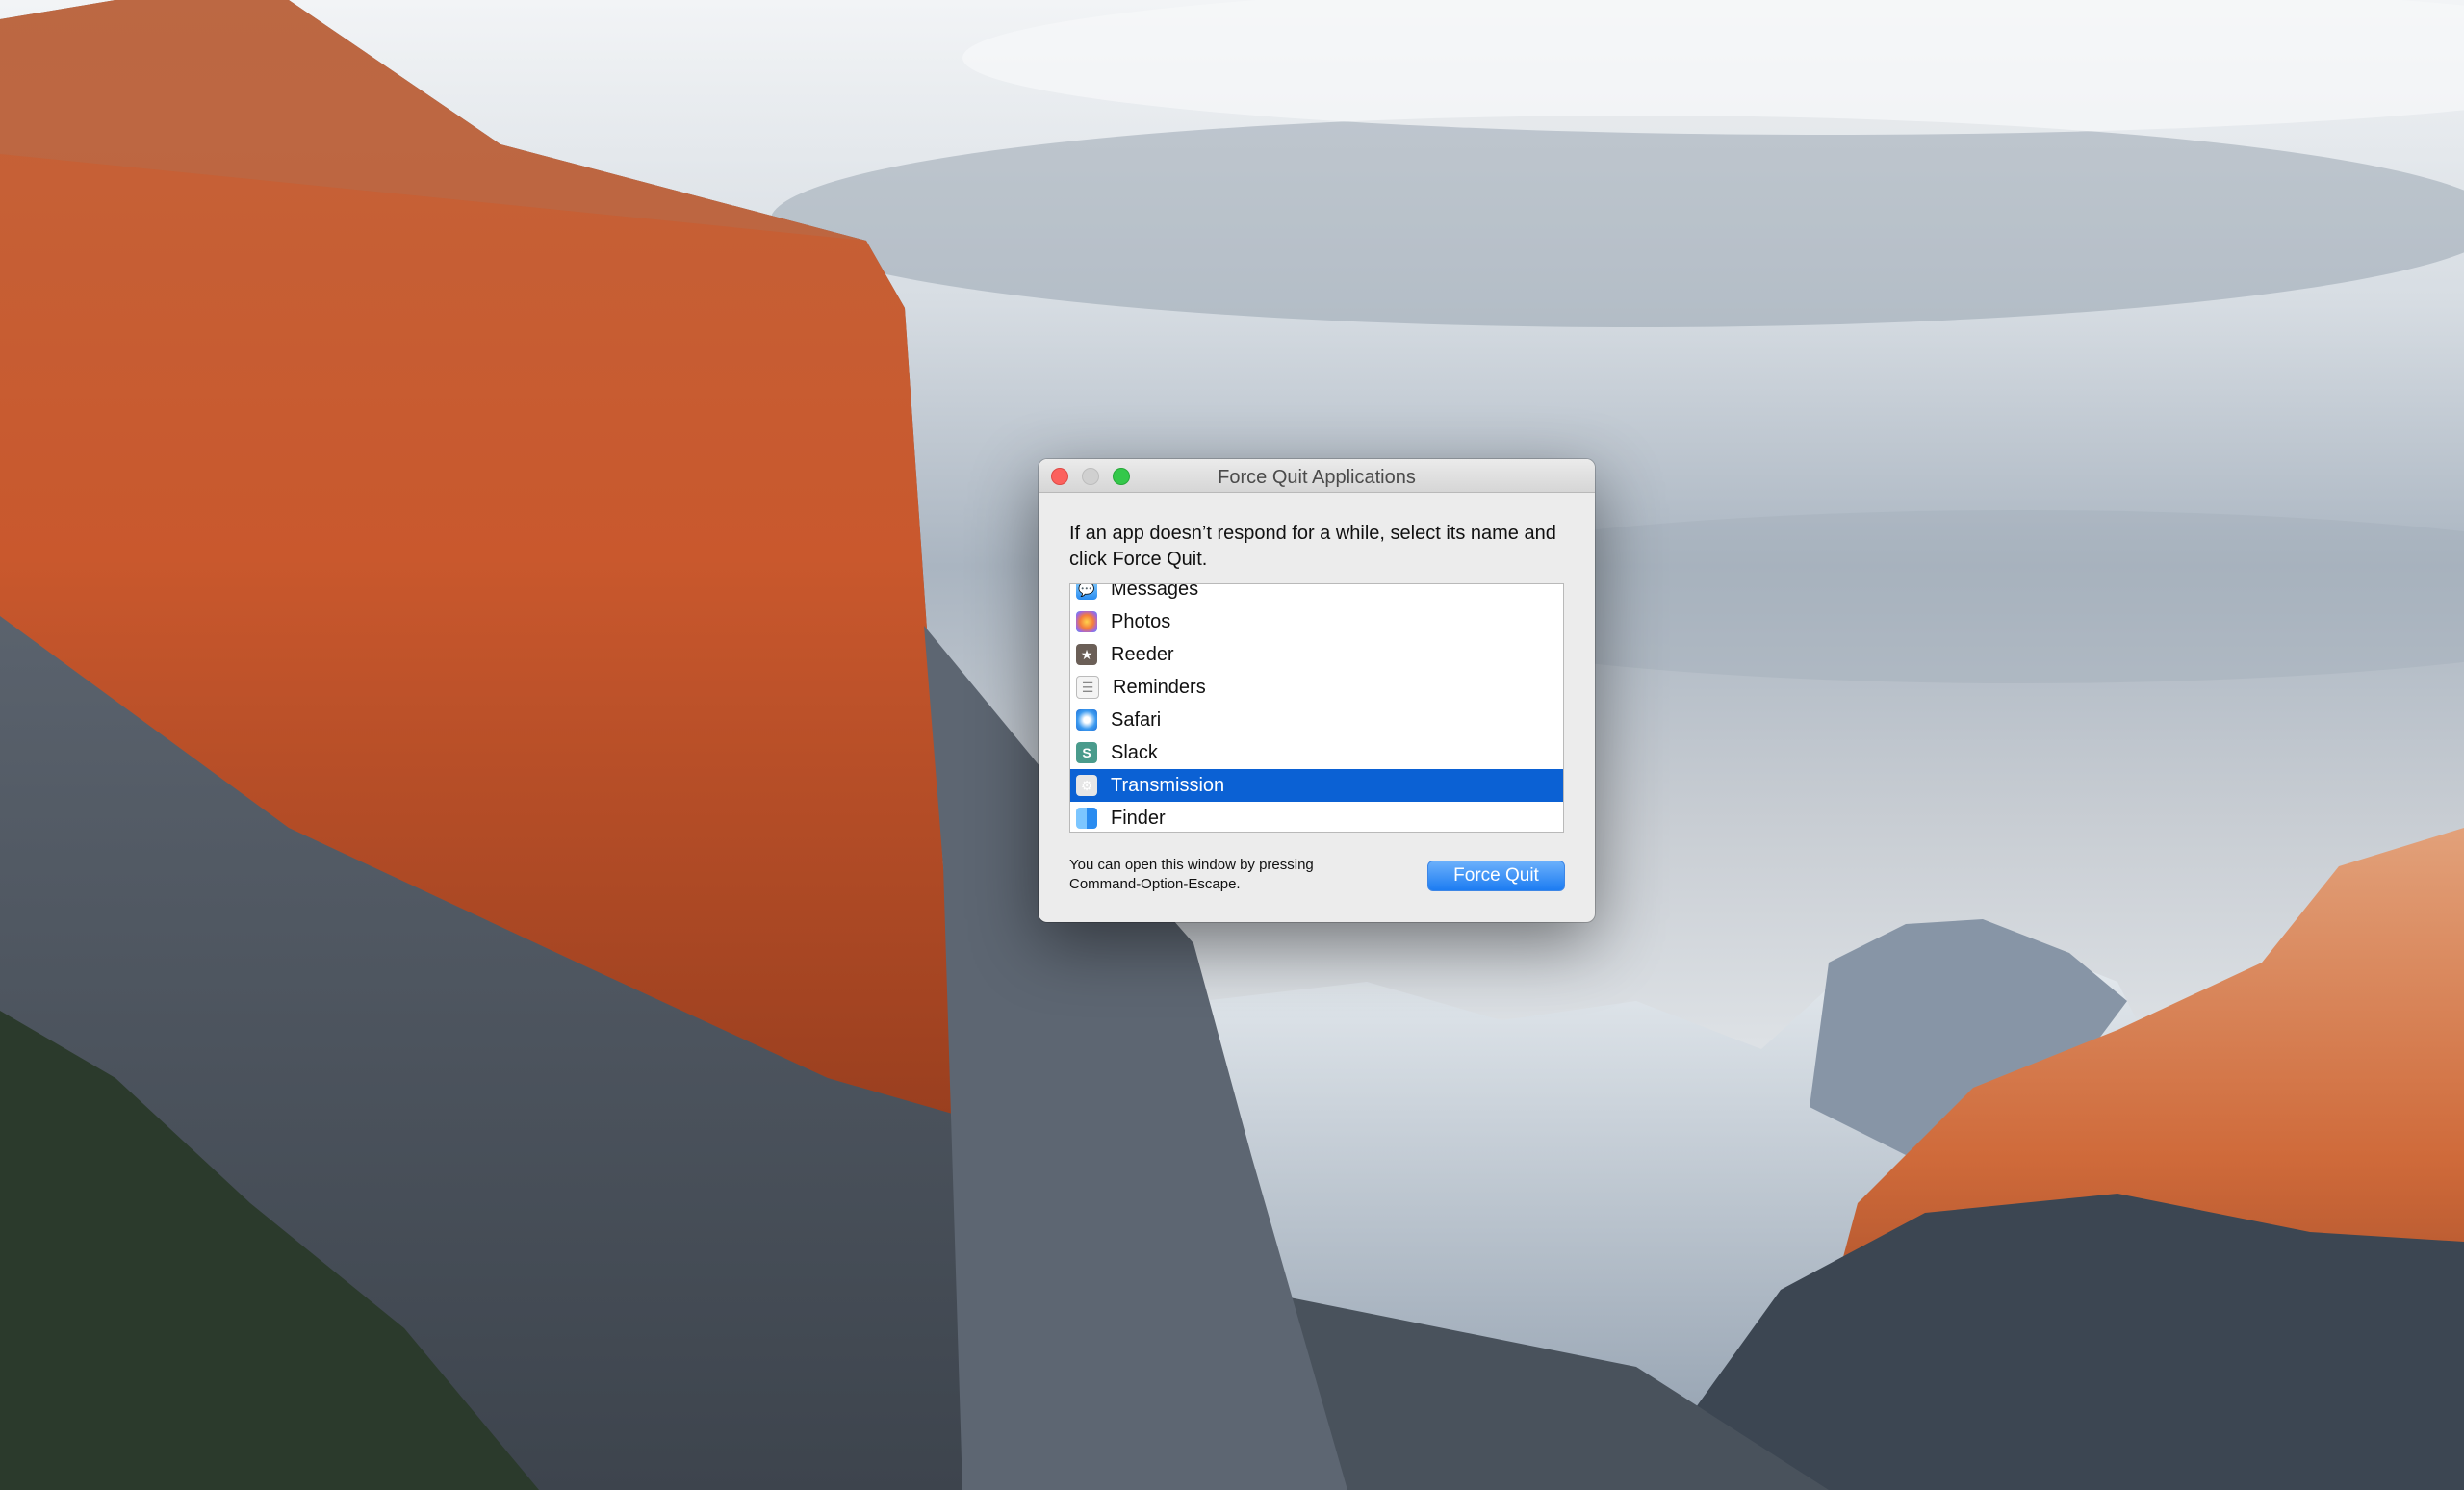 Image resolution: width=2464 pixels, height=1490 pixels. What do you see at coordinates (1316, 621) in the screenshot?
I see `app-row-photos: Photos` at bounding box center [1316, 621].